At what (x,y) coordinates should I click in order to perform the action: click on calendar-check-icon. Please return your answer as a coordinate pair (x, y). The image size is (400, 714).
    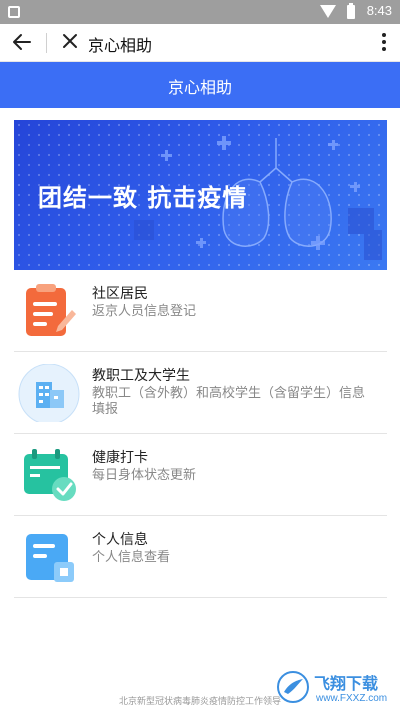
    Looking at the image, I should click on (50, 475).